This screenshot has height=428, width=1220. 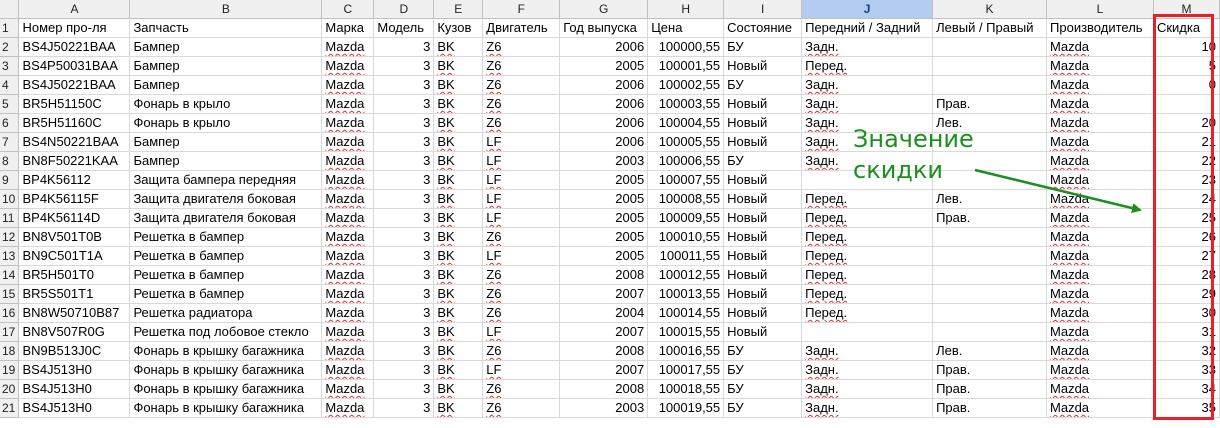 What do you see at coordinates (686, 294) in the screenshot?
I see `cell: 100013,55` at bounding box center [686, 294].